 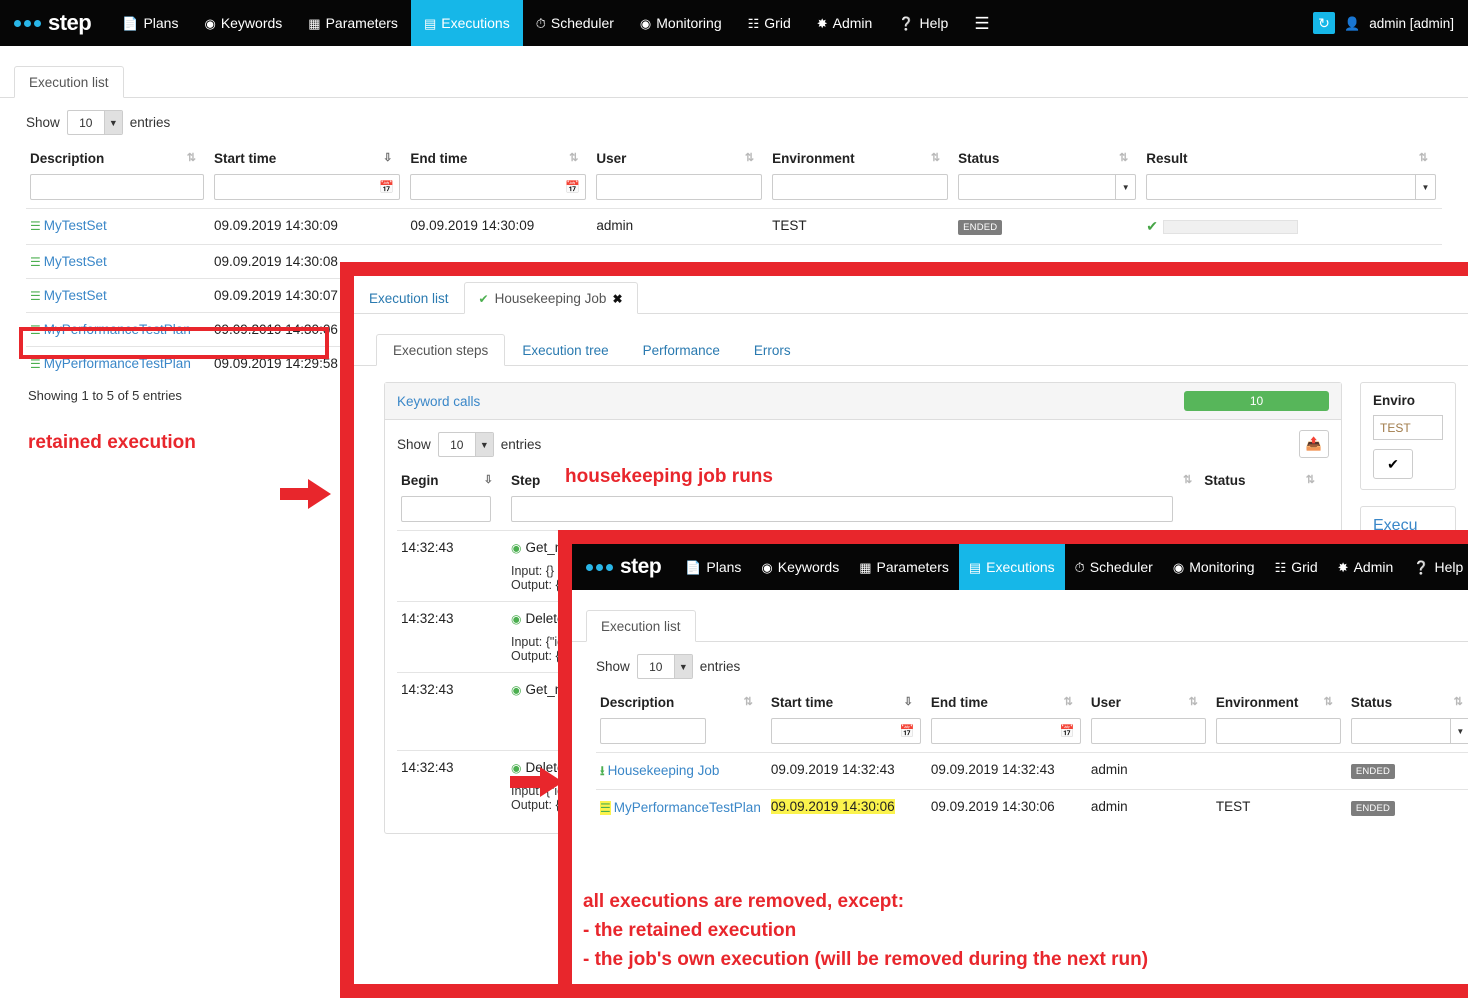 I want to click on step-label: Get_n, so click(x=544, y=689).